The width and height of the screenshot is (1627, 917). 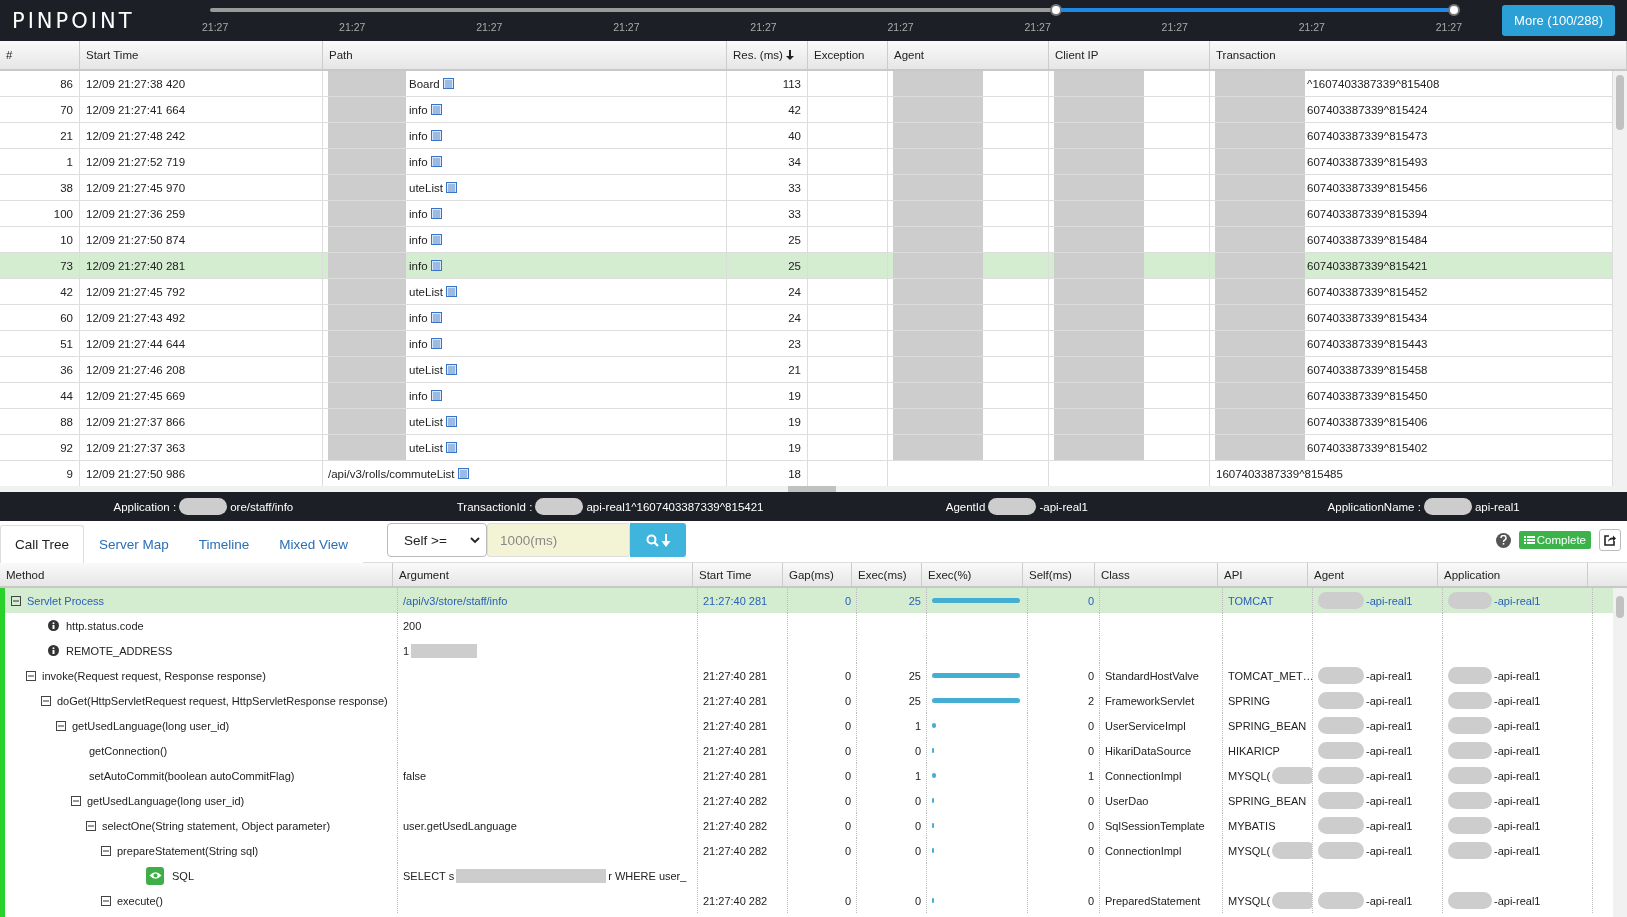 What do you see at coordinates (1129, 55) in the screenshot?
I see `column-header: Client IP` at bounding box center [1129, 55].